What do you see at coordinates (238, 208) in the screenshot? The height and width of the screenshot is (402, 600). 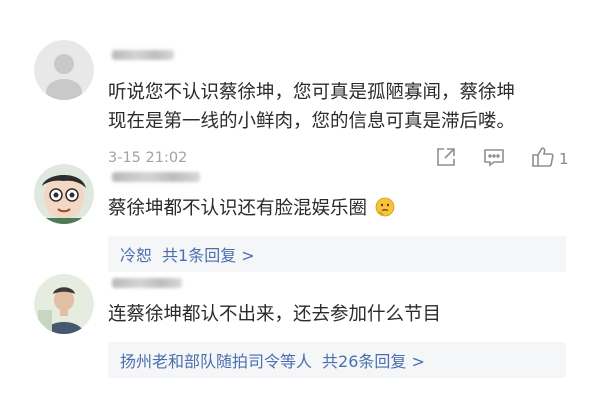 I see `comment-text-content: 蔡徐坤都不认识还有脸混娱乐圈` at bounding box center [238, 208].